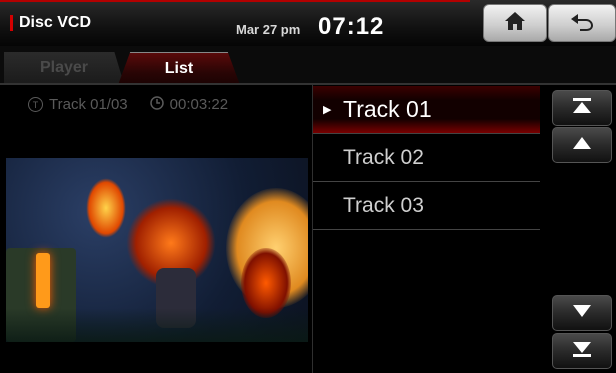 The height and width of the screenshot is (373, 616). Describe the element at coordinates (383, 205) in the screenshot. I see `track-label: Track 03` at that location.